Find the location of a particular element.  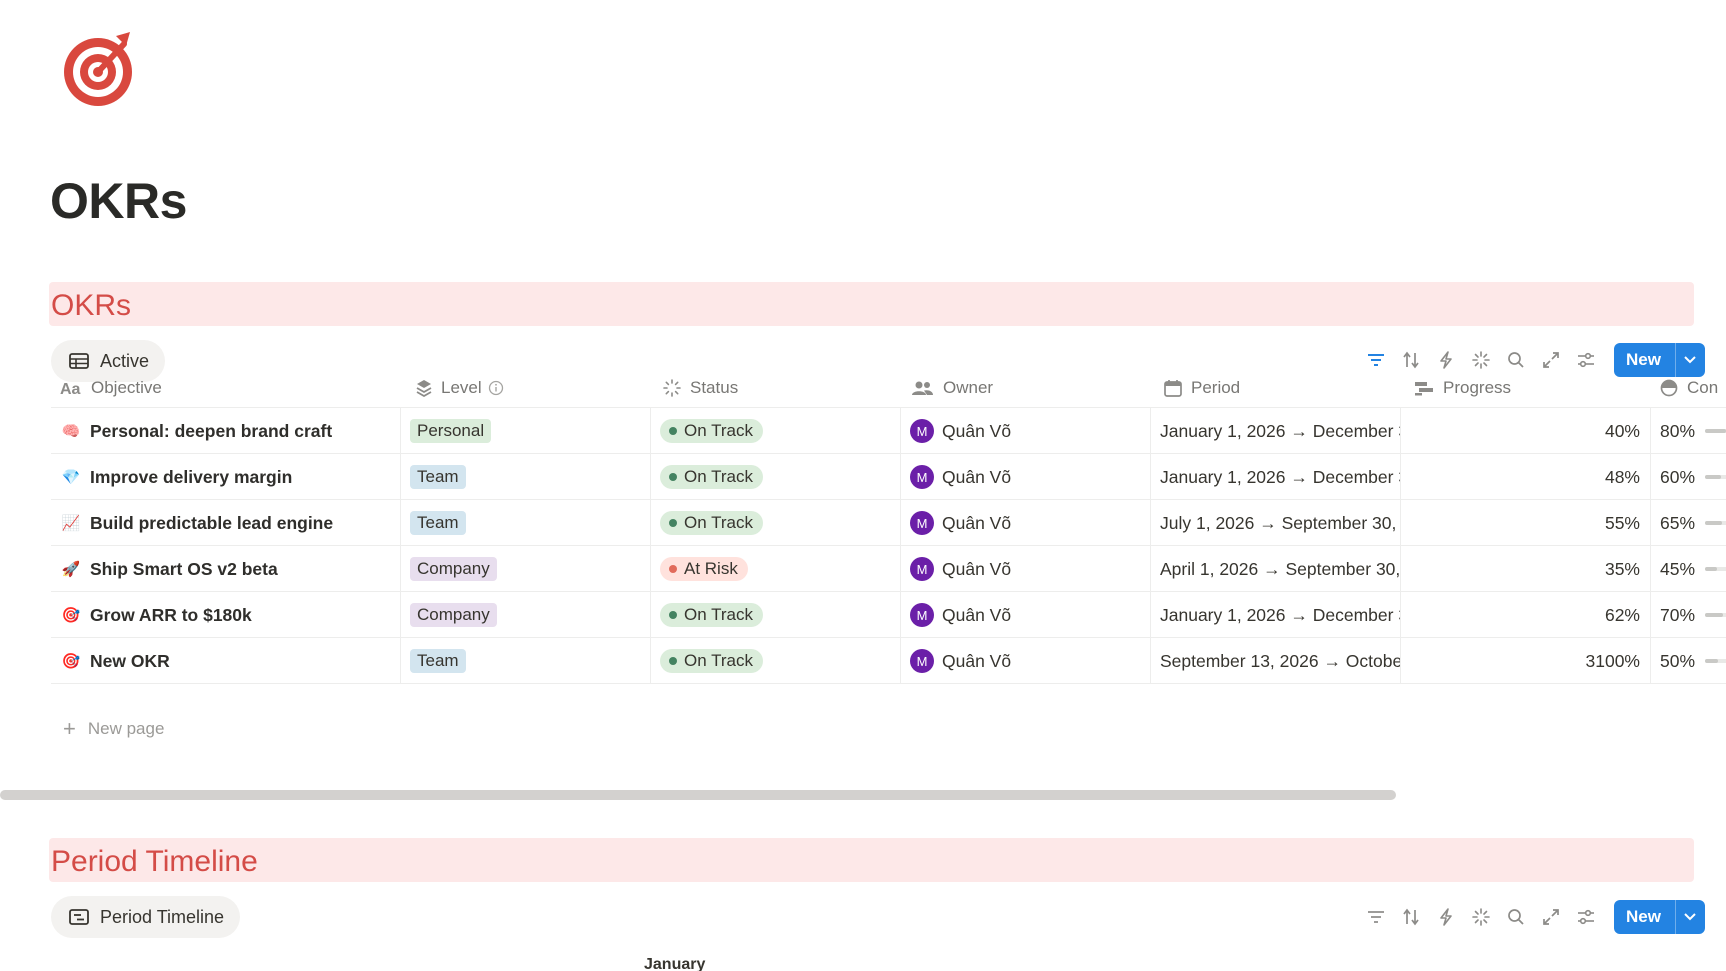

cell-objective: 💎 Improve delivery margin is located at coordinates (226, 477).